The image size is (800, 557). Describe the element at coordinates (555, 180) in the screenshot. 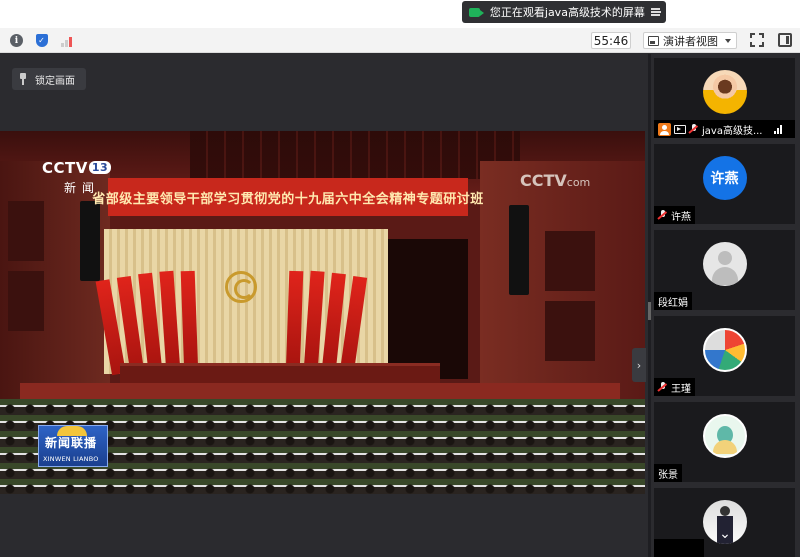

I see `watermark-logo: CCTVcom` at that location.